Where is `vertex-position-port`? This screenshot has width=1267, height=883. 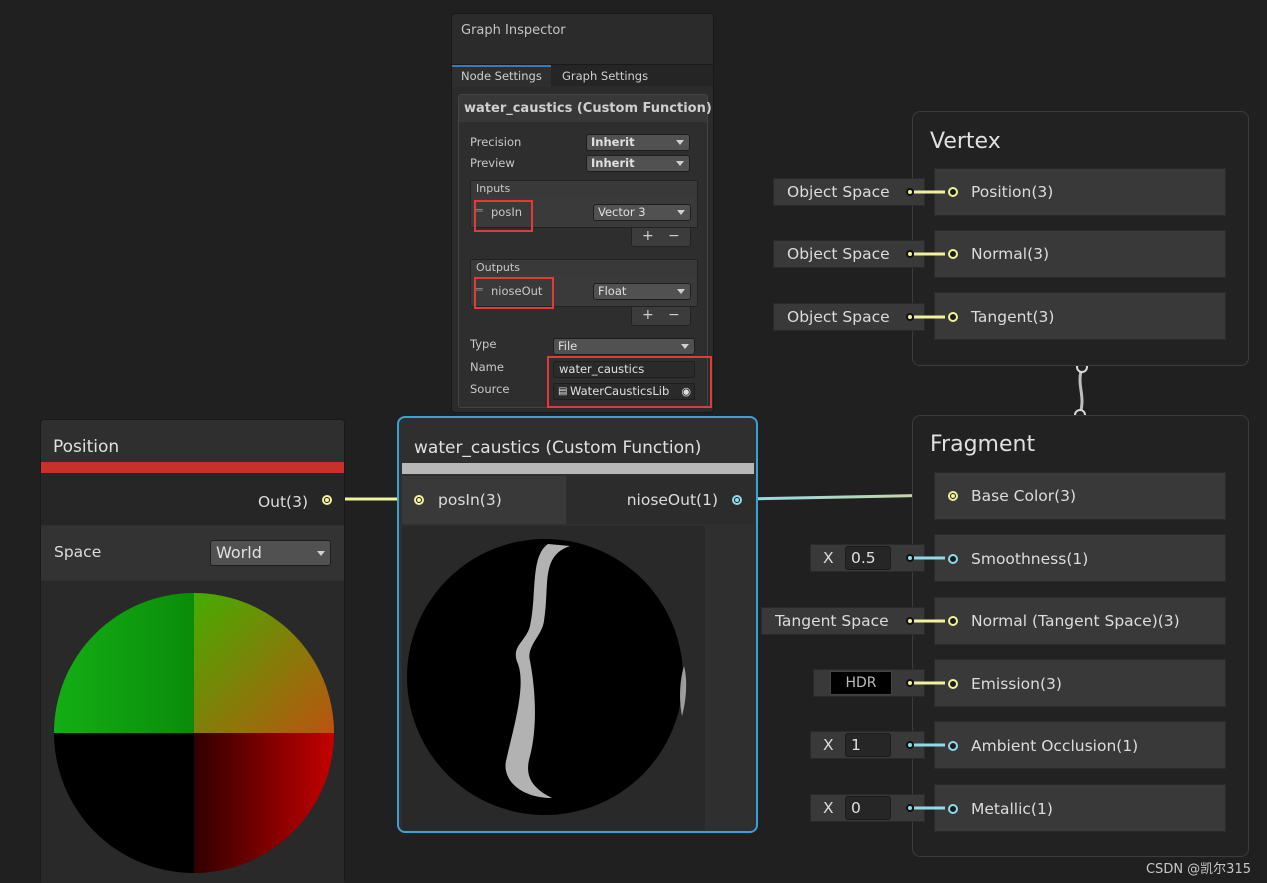
vertex-position-port is located at coordinates (953, 192).